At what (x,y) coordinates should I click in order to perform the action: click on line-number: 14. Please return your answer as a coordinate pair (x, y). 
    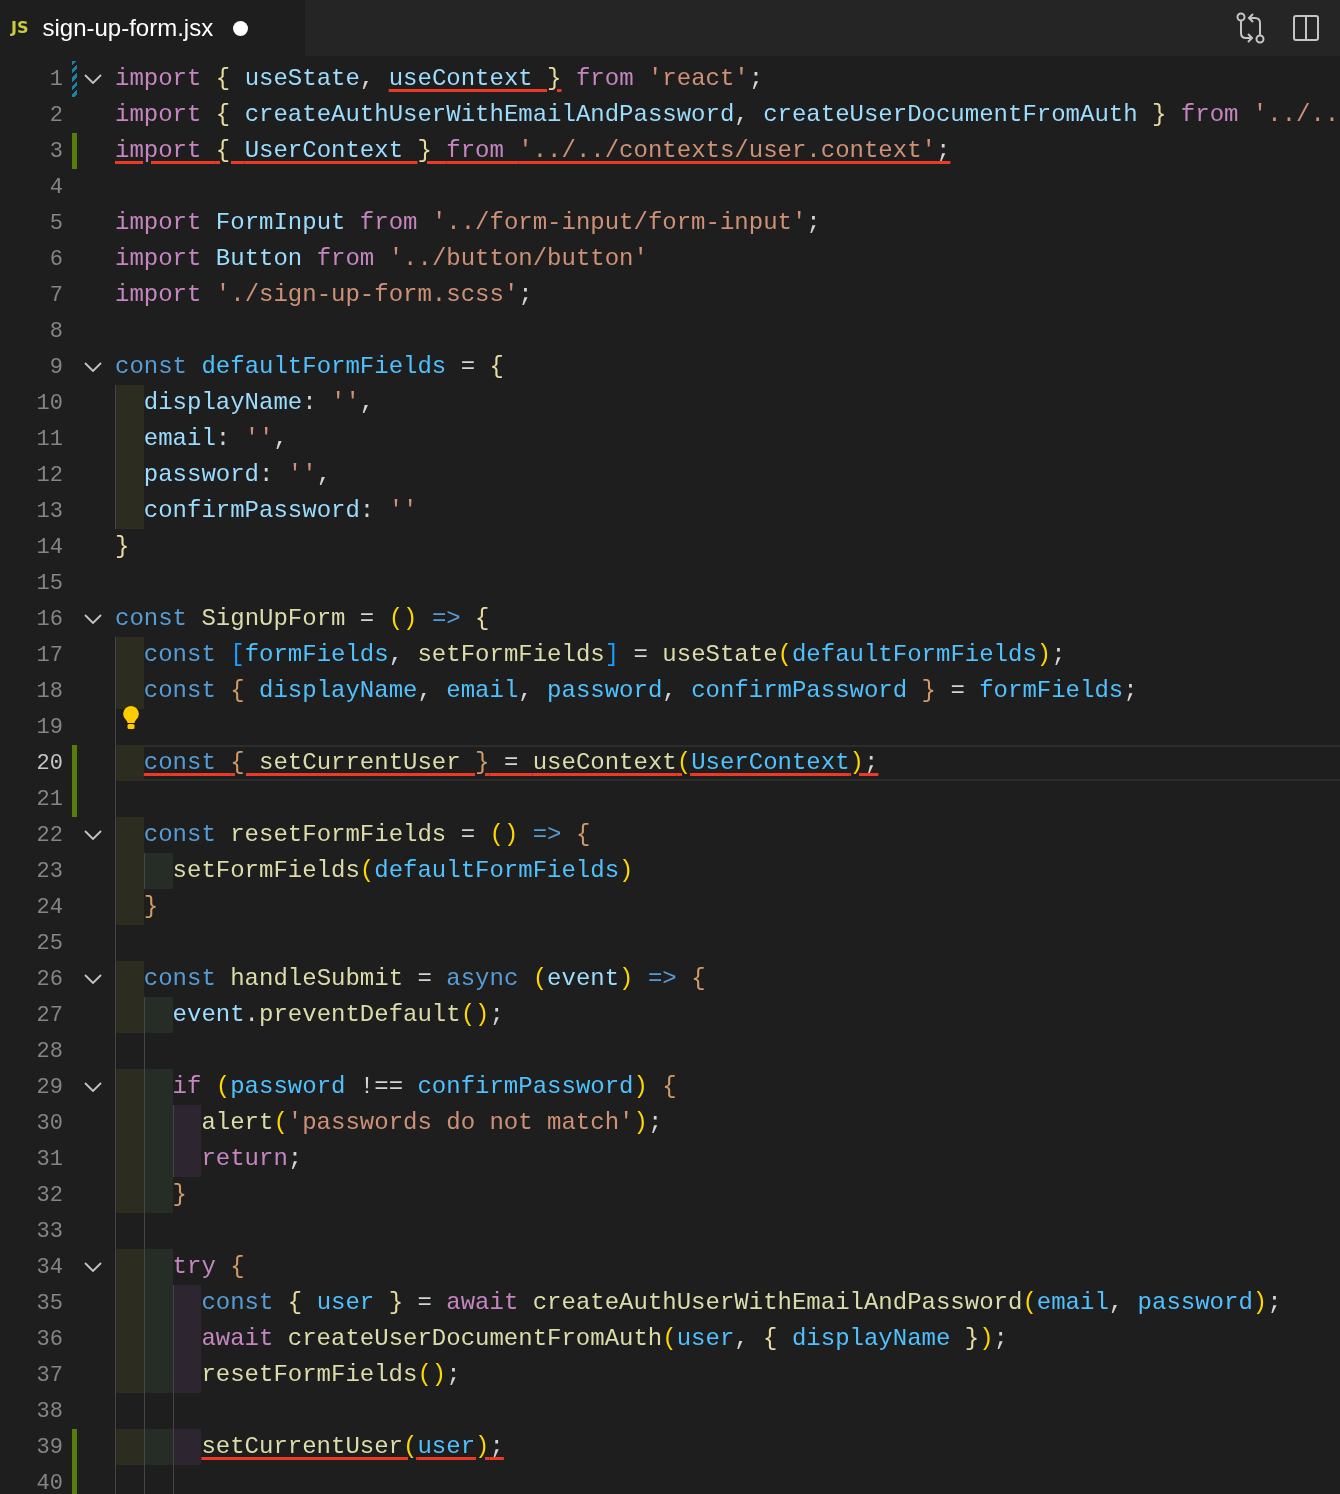
    Looking at the image, I should click on (49, 547).